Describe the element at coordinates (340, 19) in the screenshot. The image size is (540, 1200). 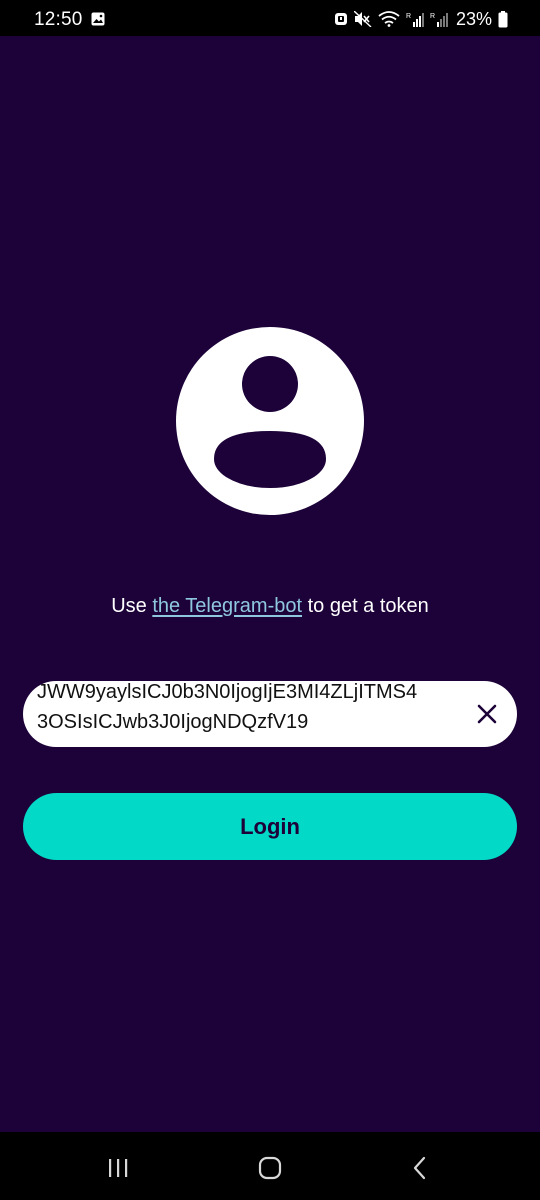
I see `alarm-icon` at that location.